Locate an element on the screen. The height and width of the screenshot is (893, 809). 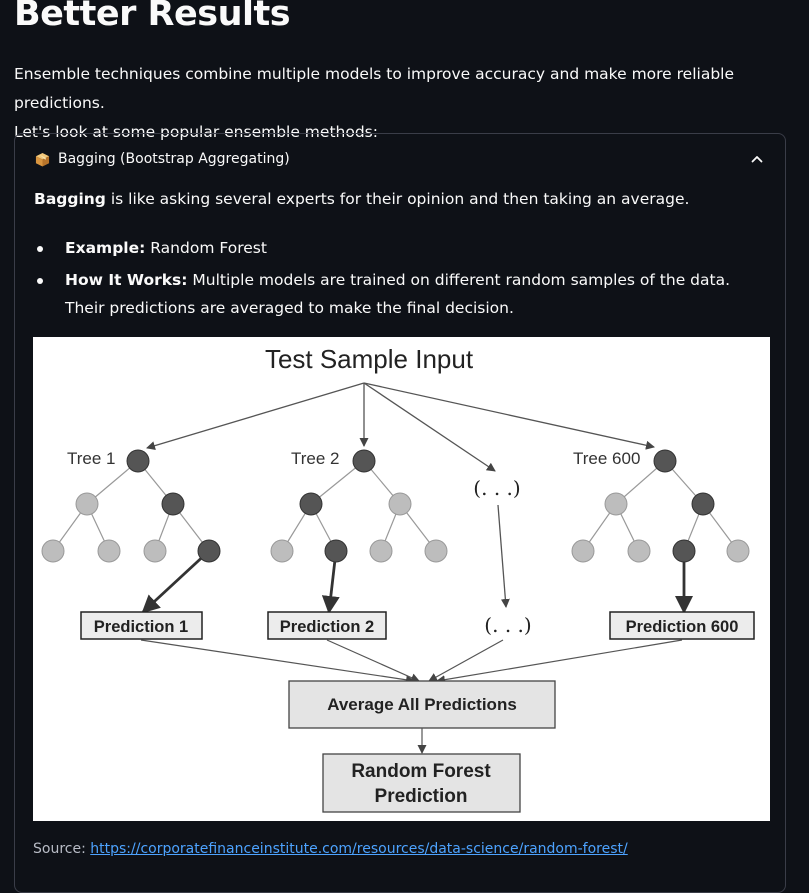
prediction-box-600: Prediction 600 is located at coordinates (682, 625).